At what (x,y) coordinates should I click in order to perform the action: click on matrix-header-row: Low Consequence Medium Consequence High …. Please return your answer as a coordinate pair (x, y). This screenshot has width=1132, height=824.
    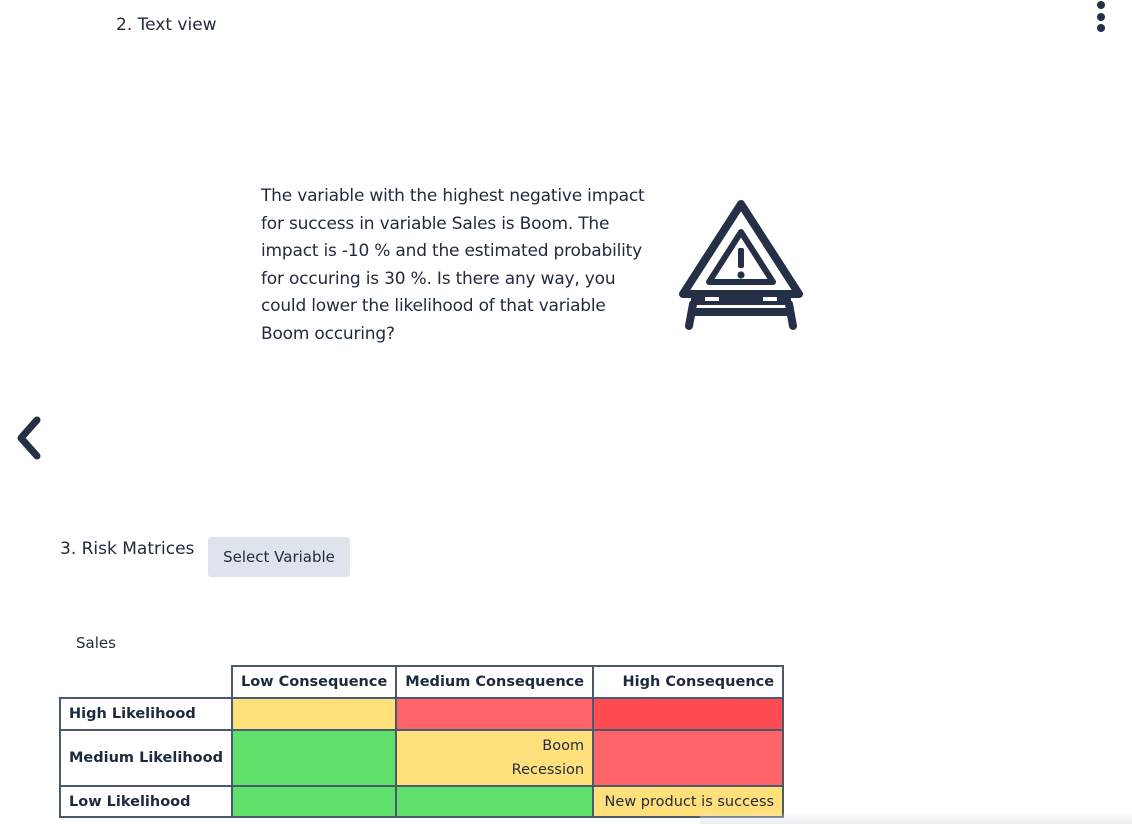
    Looking at the image, I should click on (422, 682).